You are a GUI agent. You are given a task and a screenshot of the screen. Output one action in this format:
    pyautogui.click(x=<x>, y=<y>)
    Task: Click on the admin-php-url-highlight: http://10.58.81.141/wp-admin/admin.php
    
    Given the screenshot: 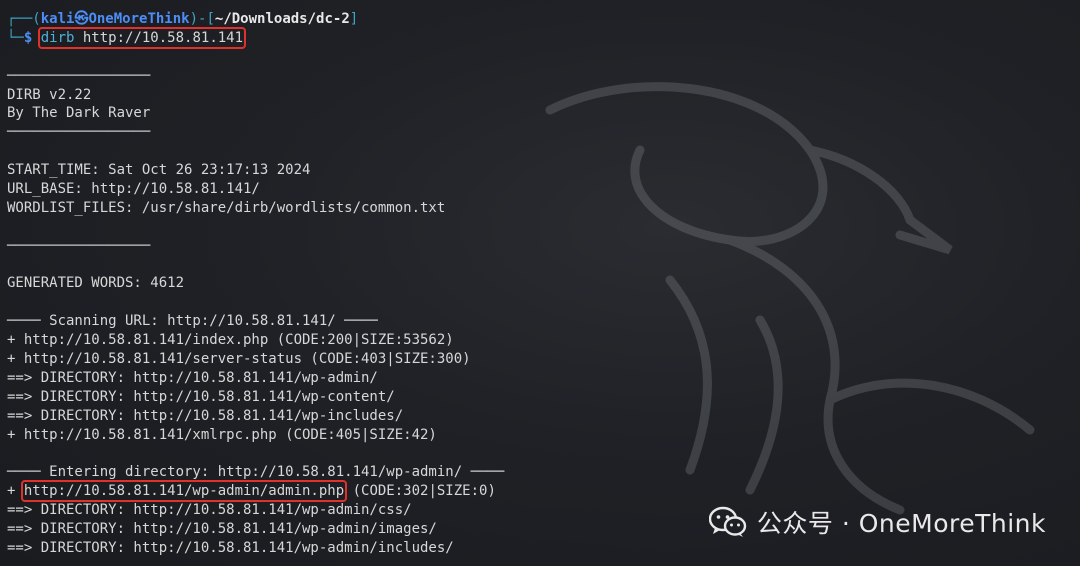 What is the action you would take?
    pyautogui.click(x=184, y=491)
    